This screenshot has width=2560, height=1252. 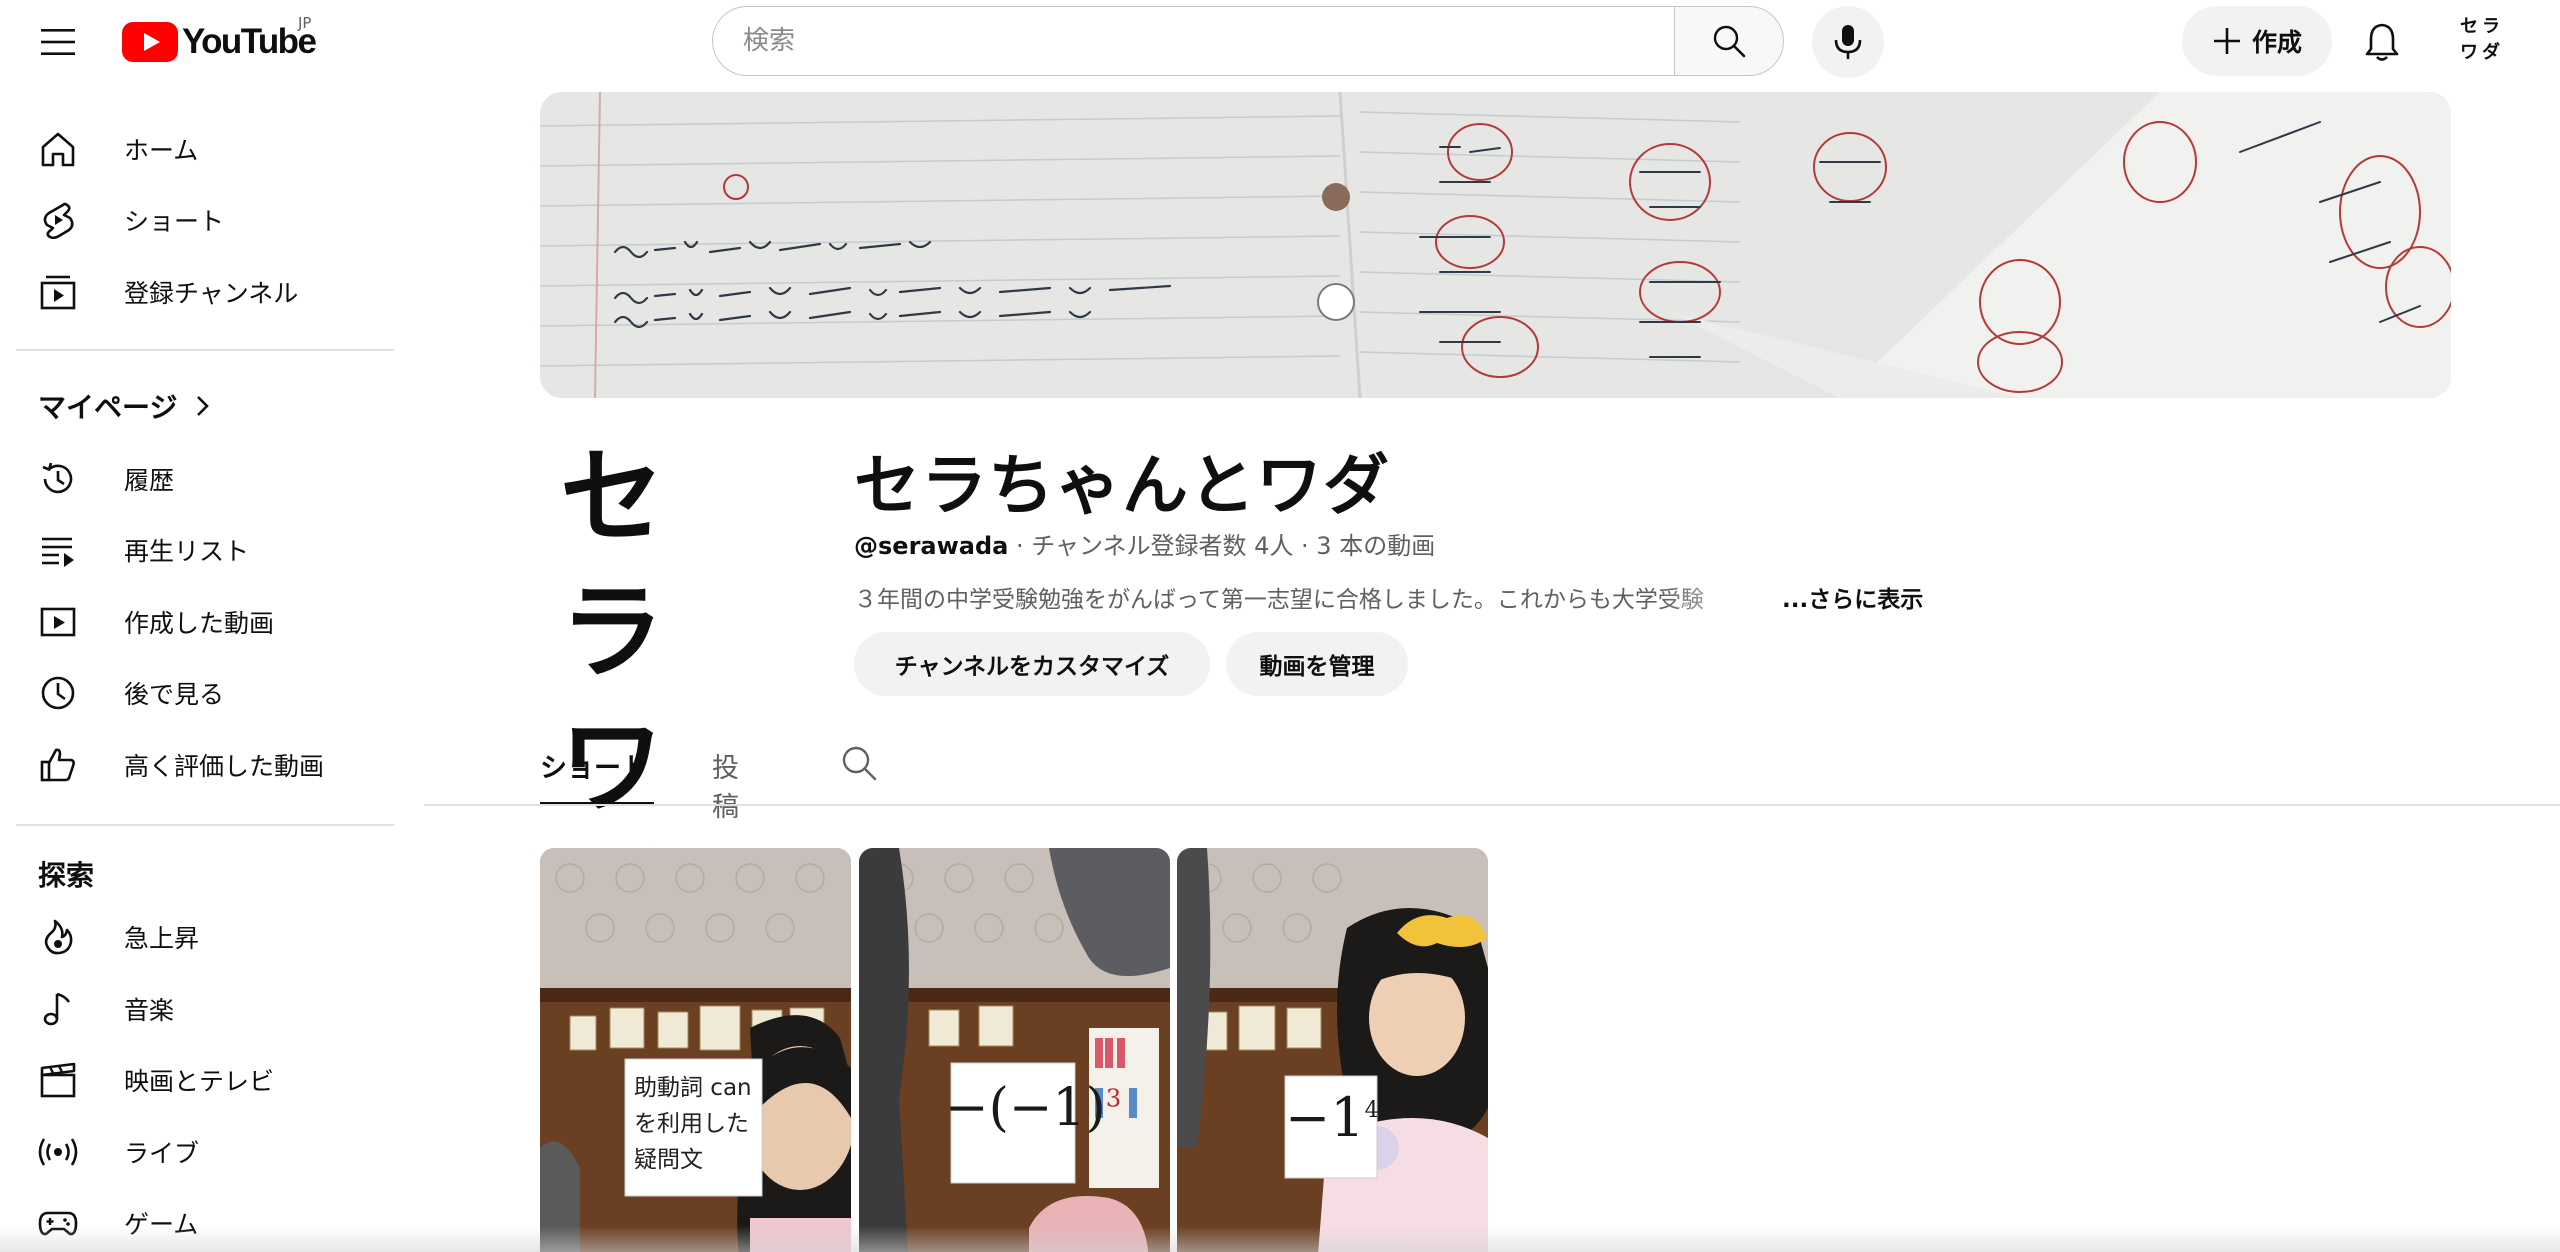 I want to click on sidebar-item-label: 映画とテレビ, so click(x=199, y=1081).